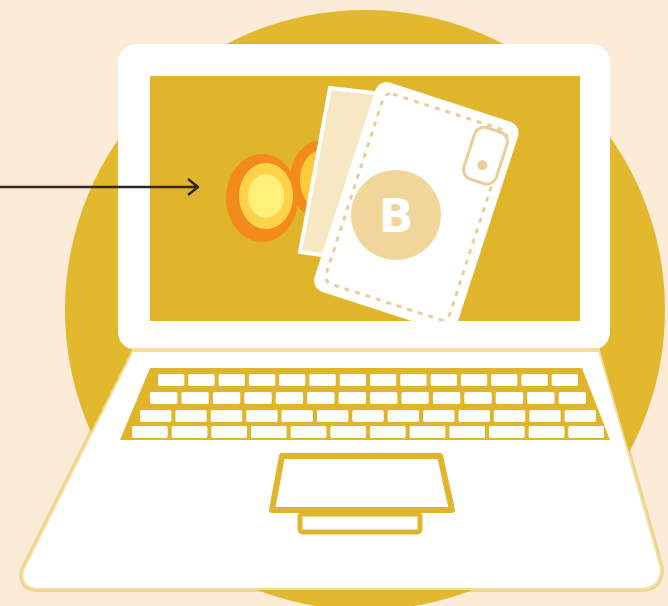 The height and width of the screenshot is (606, 668). Describe the element at coordinates (362, 483) in the screenshot. I see `trackpad` at that location.